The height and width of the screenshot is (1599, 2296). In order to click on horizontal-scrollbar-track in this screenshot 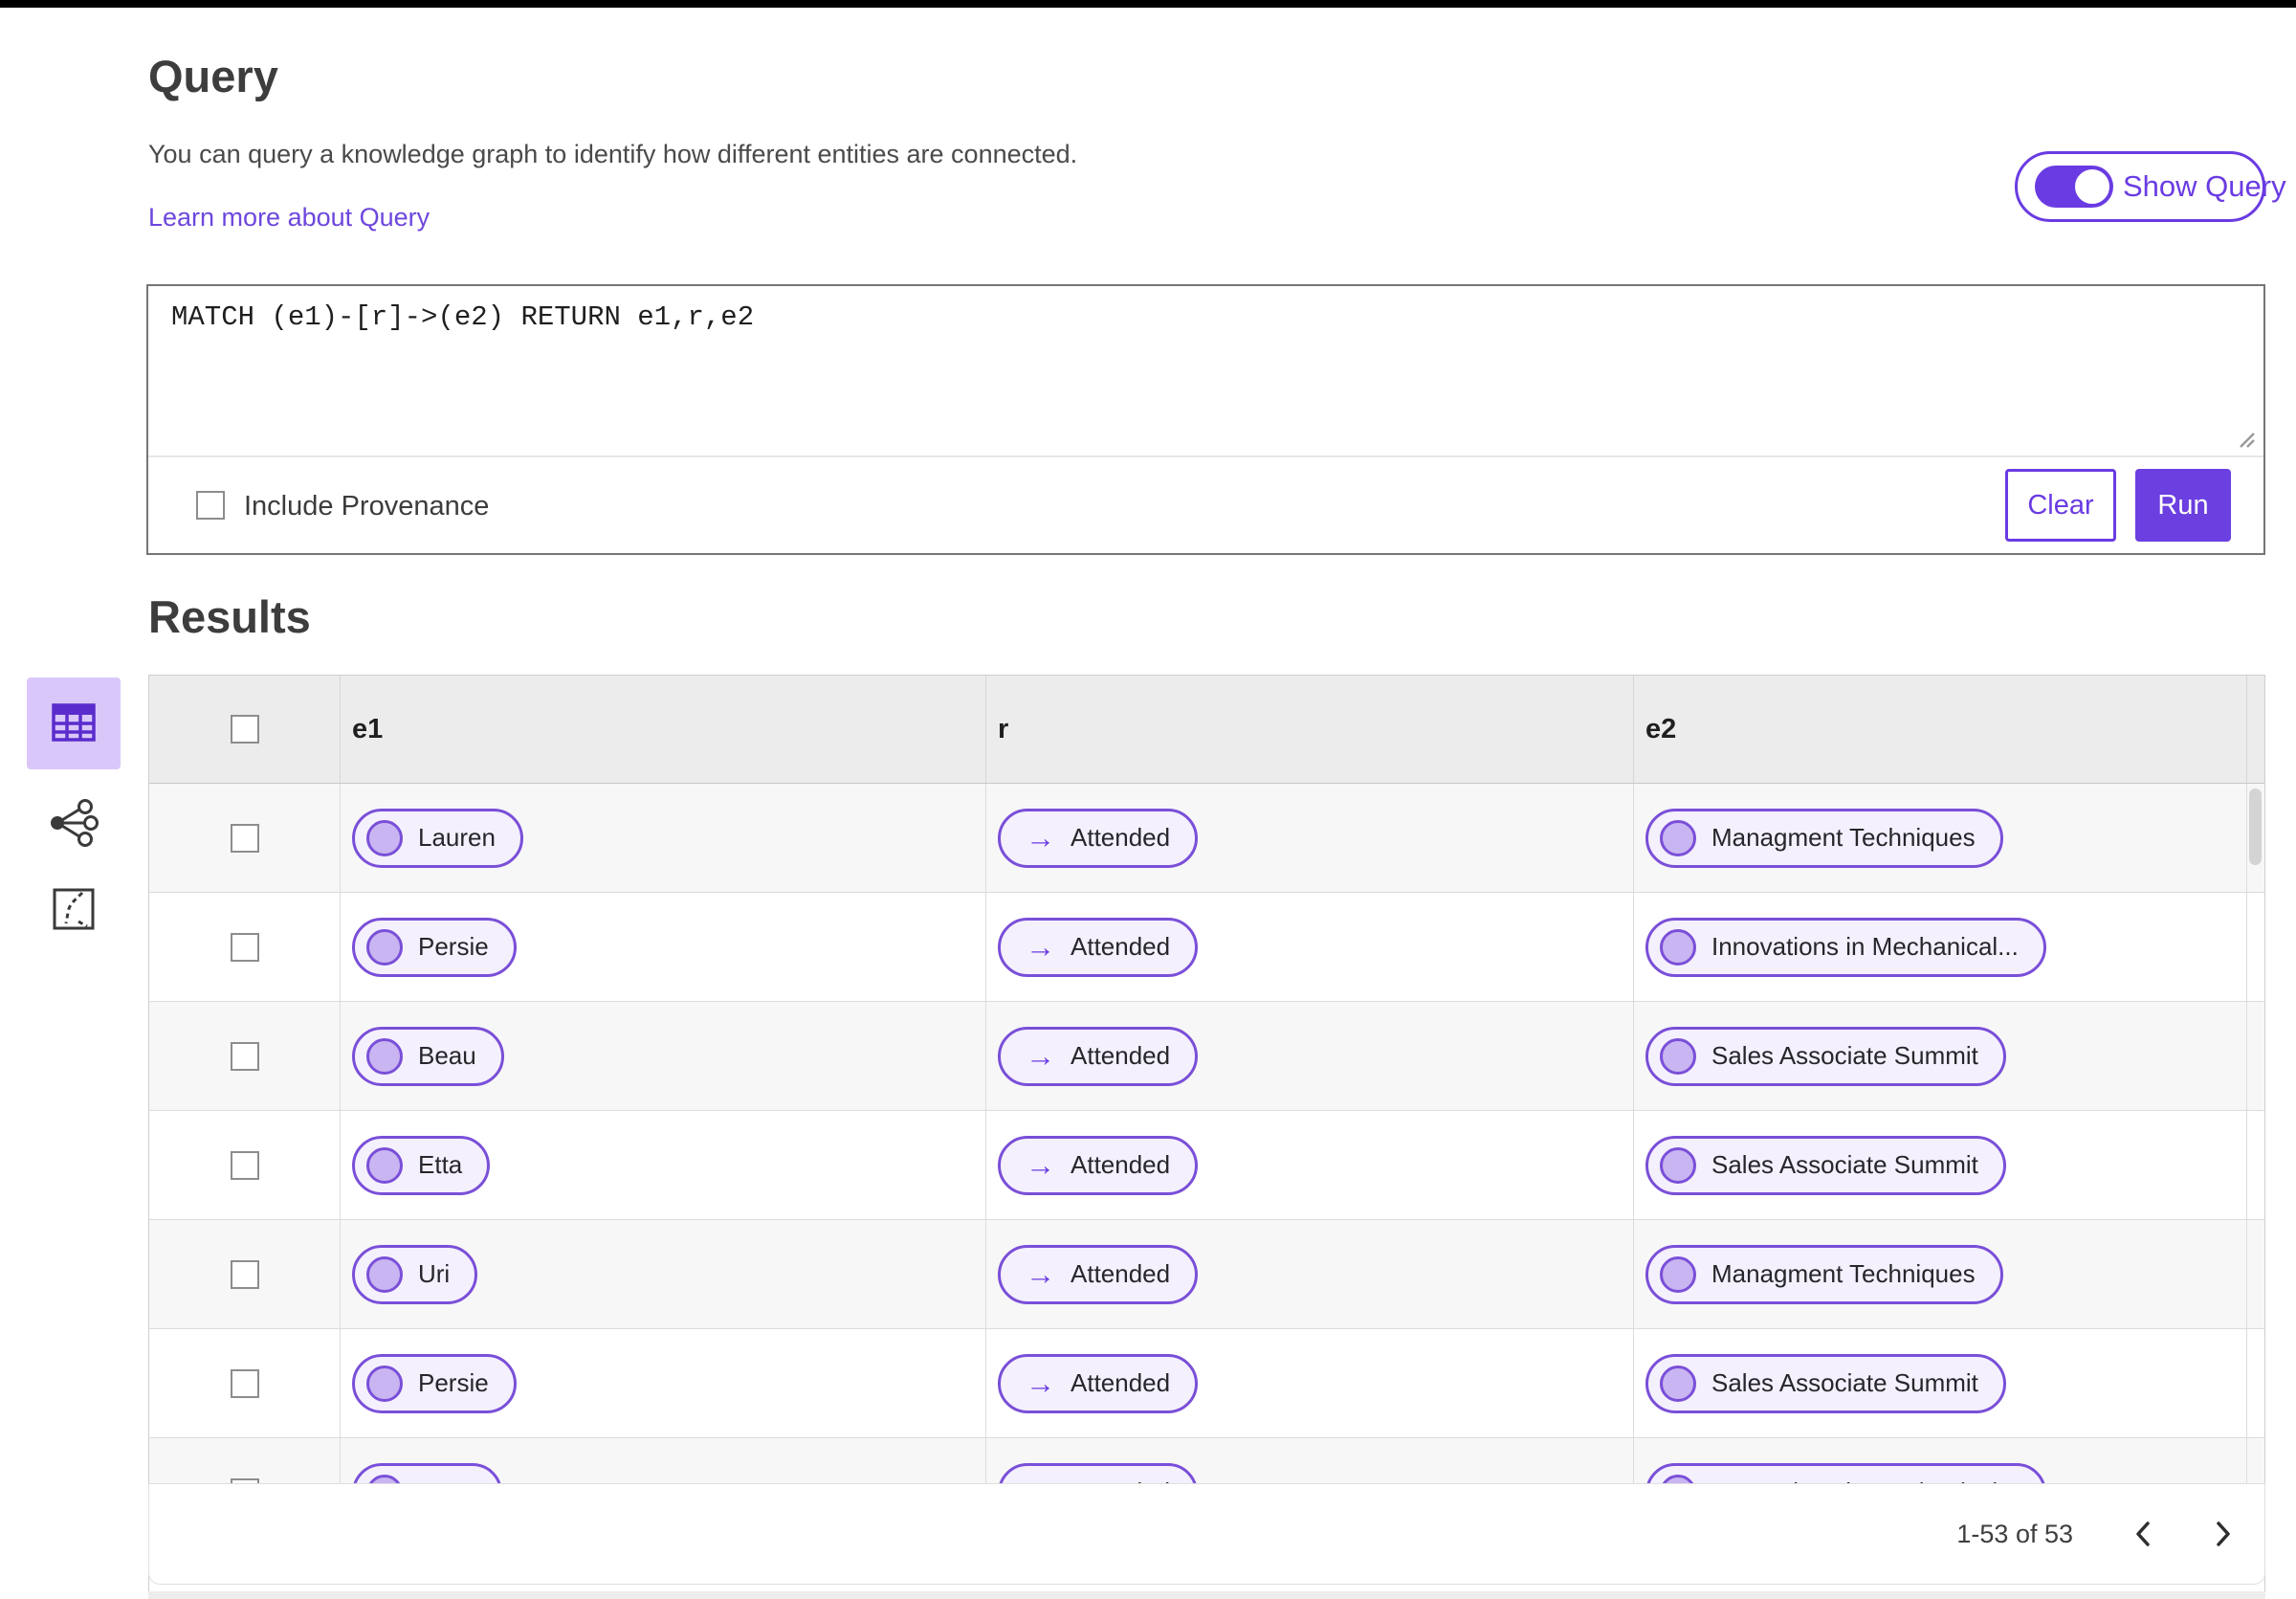, I will do `click(1206, 1595)`.